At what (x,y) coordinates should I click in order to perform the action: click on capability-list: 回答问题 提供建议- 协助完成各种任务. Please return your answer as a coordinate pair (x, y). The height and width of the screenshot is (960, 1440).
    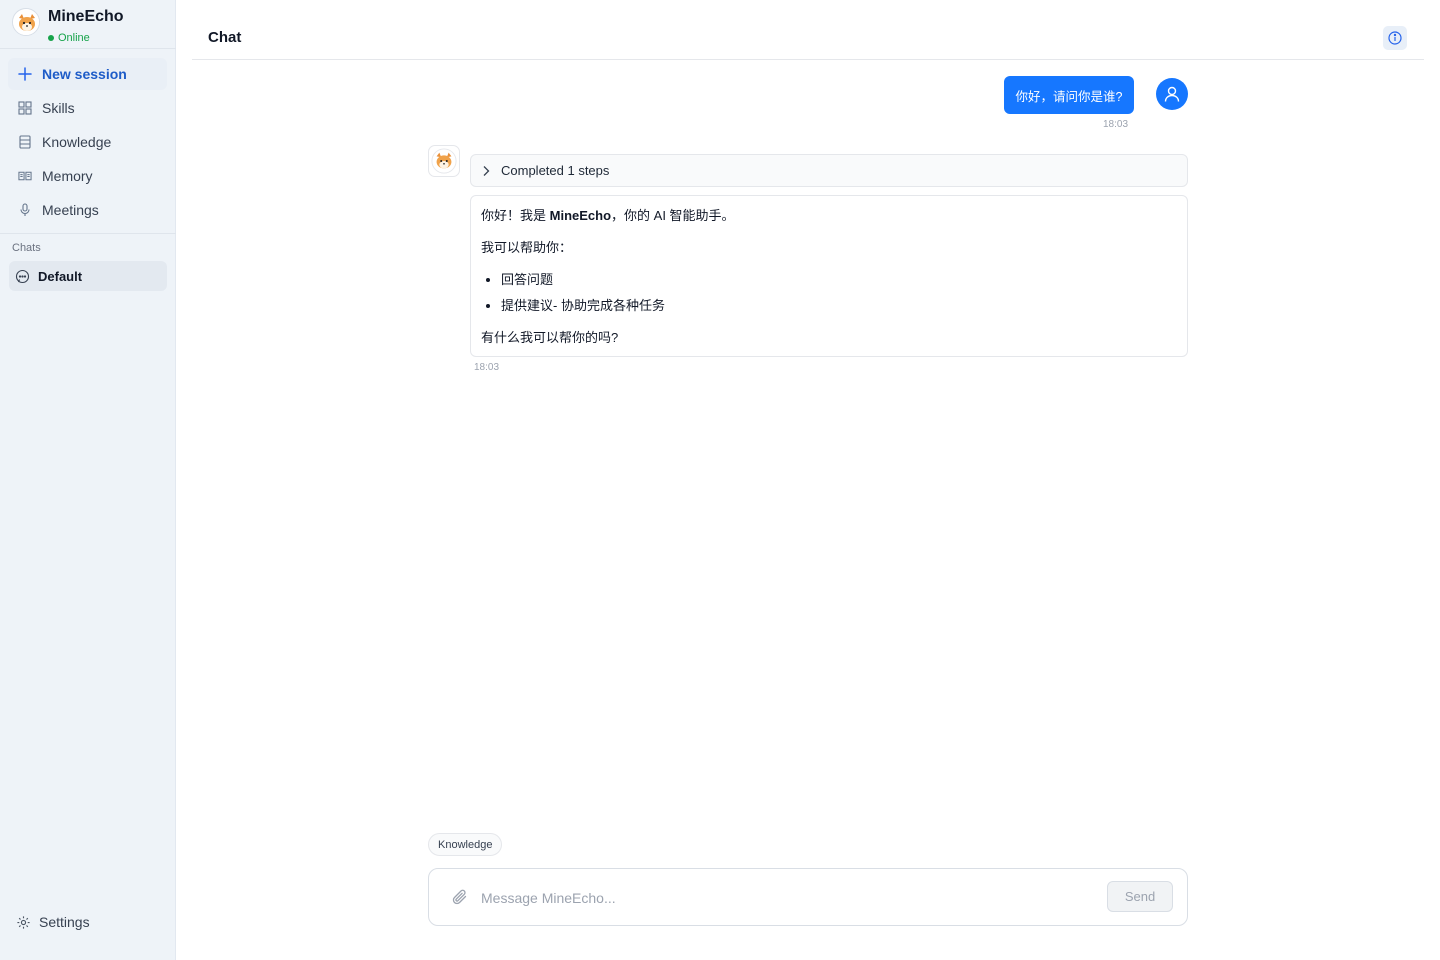
    Looking at the image, I should click on (583, 298).